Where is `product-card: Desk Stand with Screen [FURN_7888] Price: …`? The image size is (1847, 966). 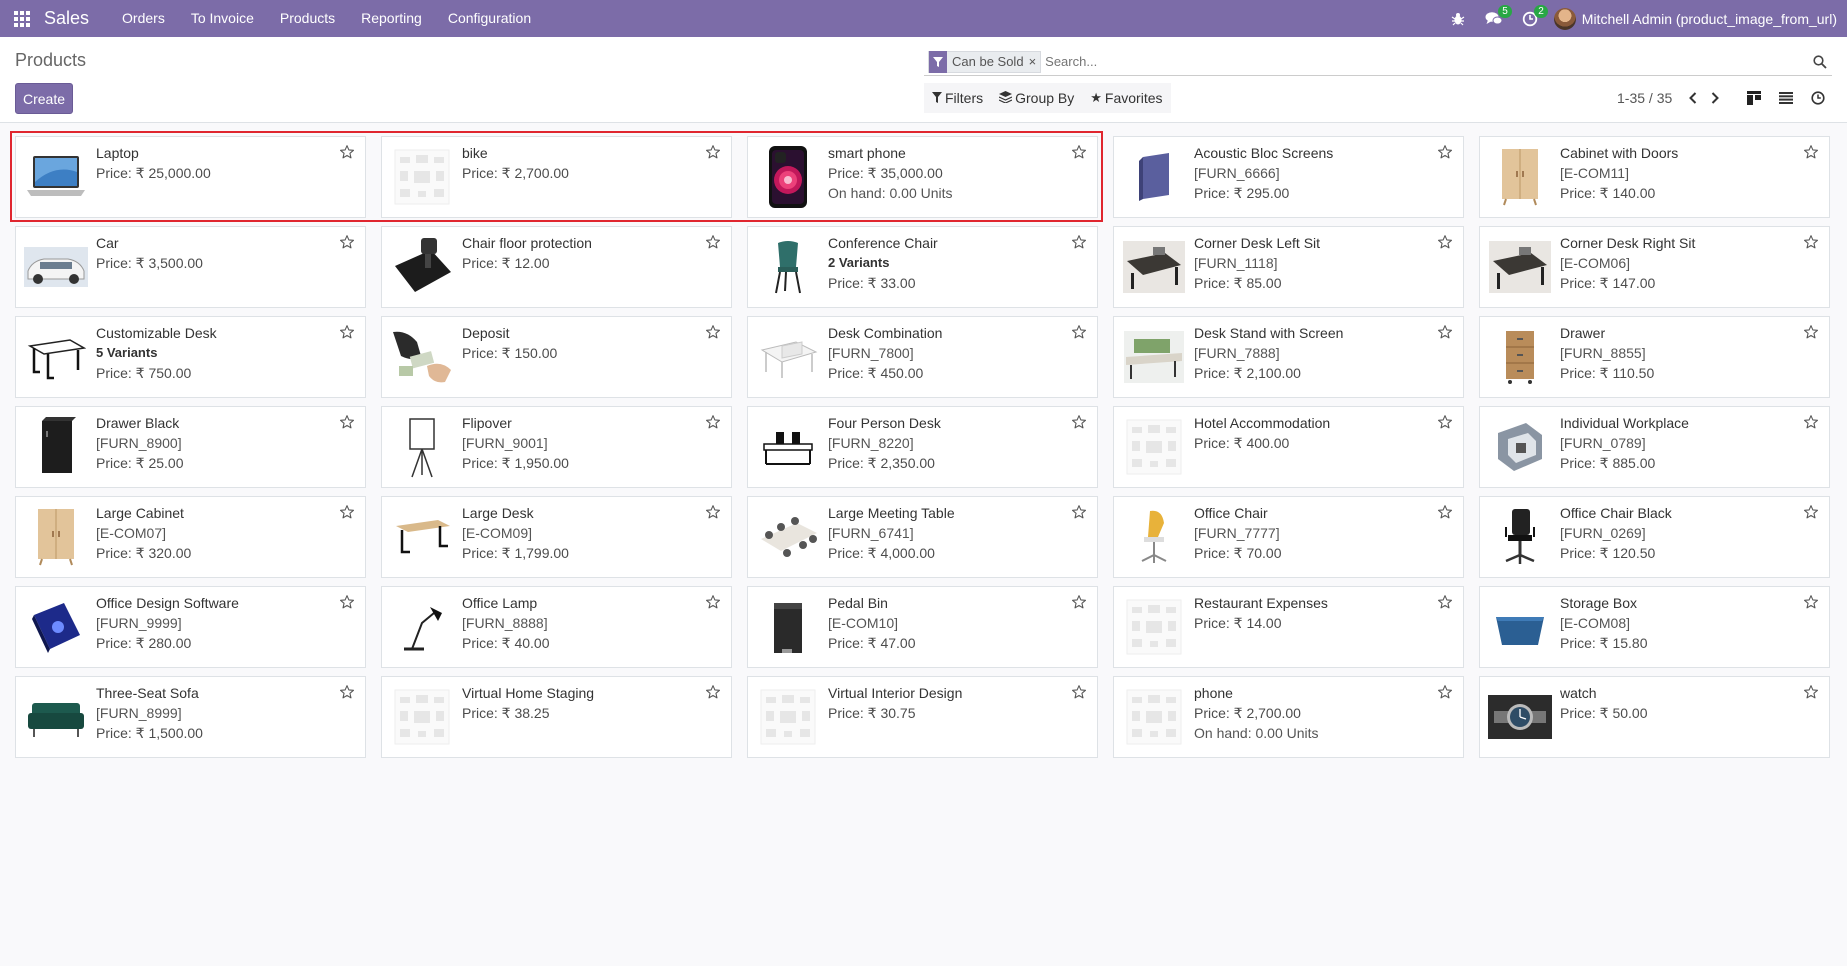 product-card: Desk Stand with Screen [FURN_7888] Price: … is located at coordinates (1288, 357).